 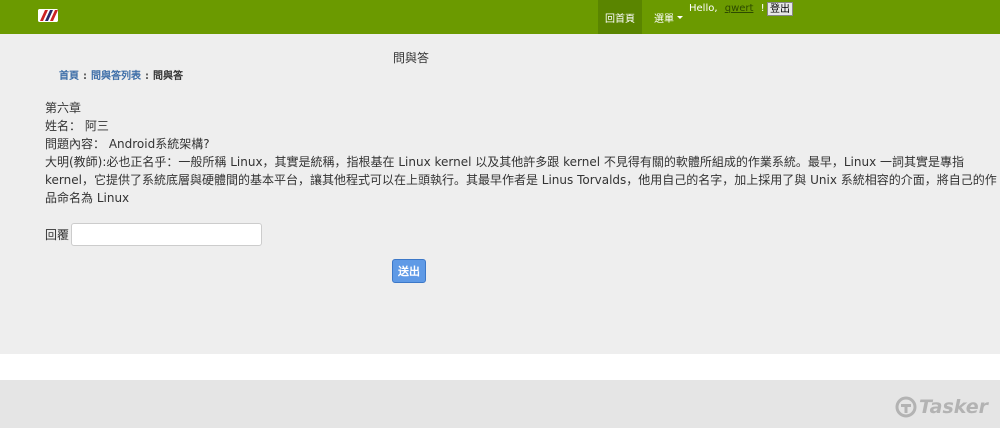 I want to click on reply-label: 回覆, so click(x=57, y=235).